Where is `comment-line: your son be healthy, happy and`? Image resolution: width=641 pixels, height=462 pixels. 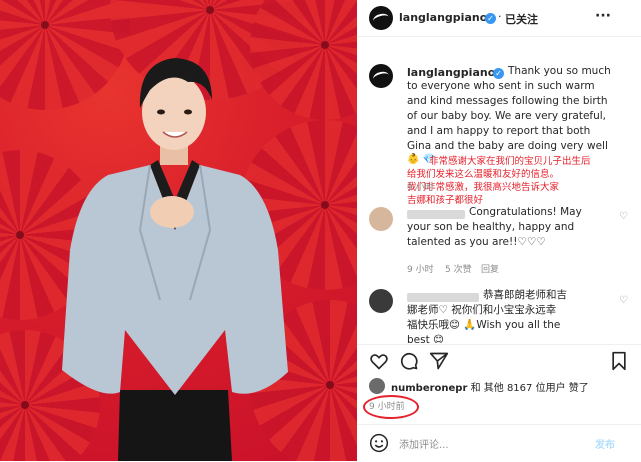
comment-line: your son be healthy, happy and is located at coordinates (491, 227).